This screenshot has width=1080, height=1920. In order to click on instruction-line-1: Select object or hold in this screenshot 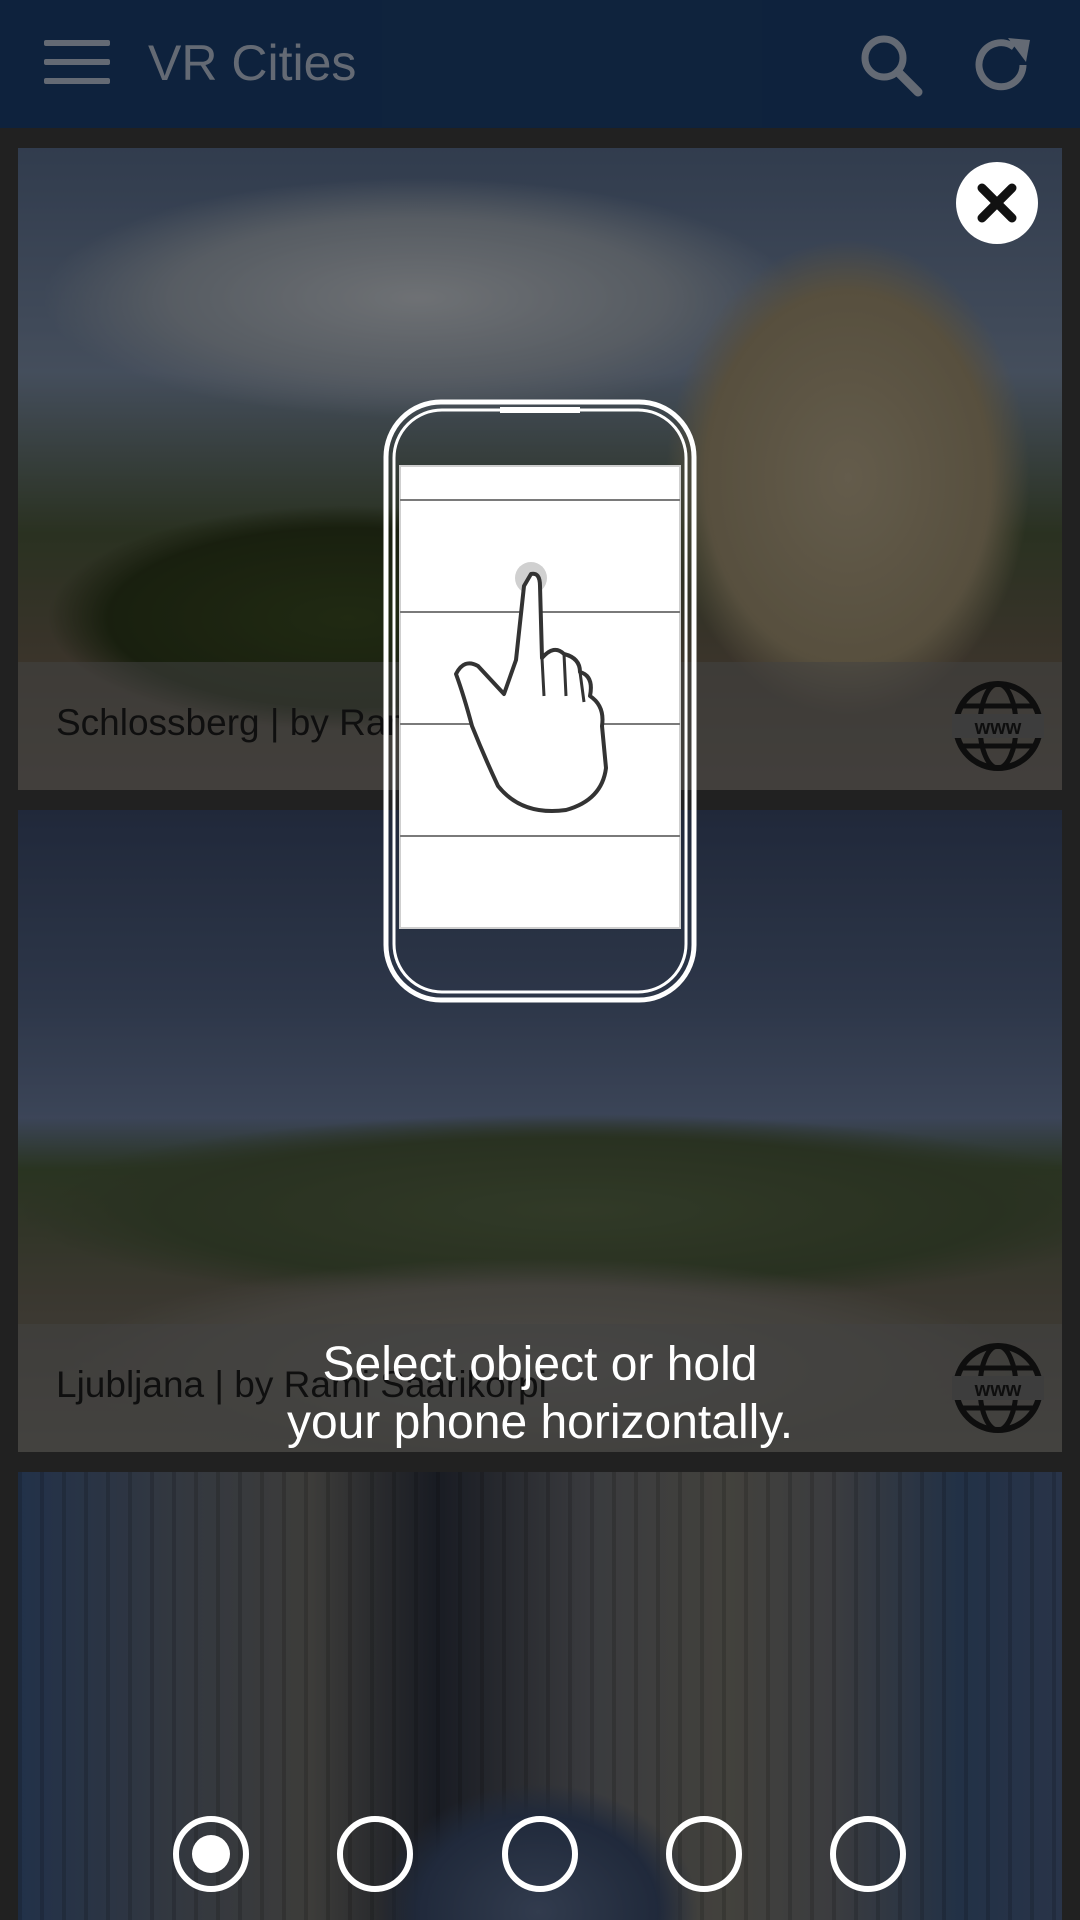, I will do `click(540, 1364)`.